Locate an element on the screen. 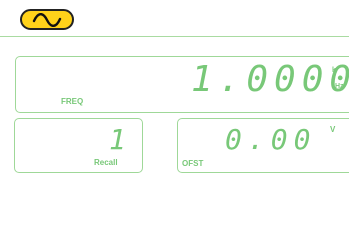  offset-label: OFST is located at coordinates (193, 163).